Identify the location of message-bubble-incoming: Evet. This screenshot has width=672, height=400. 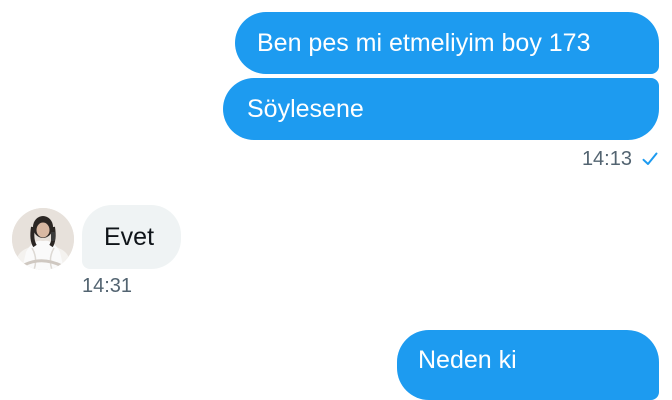
(131, 237).